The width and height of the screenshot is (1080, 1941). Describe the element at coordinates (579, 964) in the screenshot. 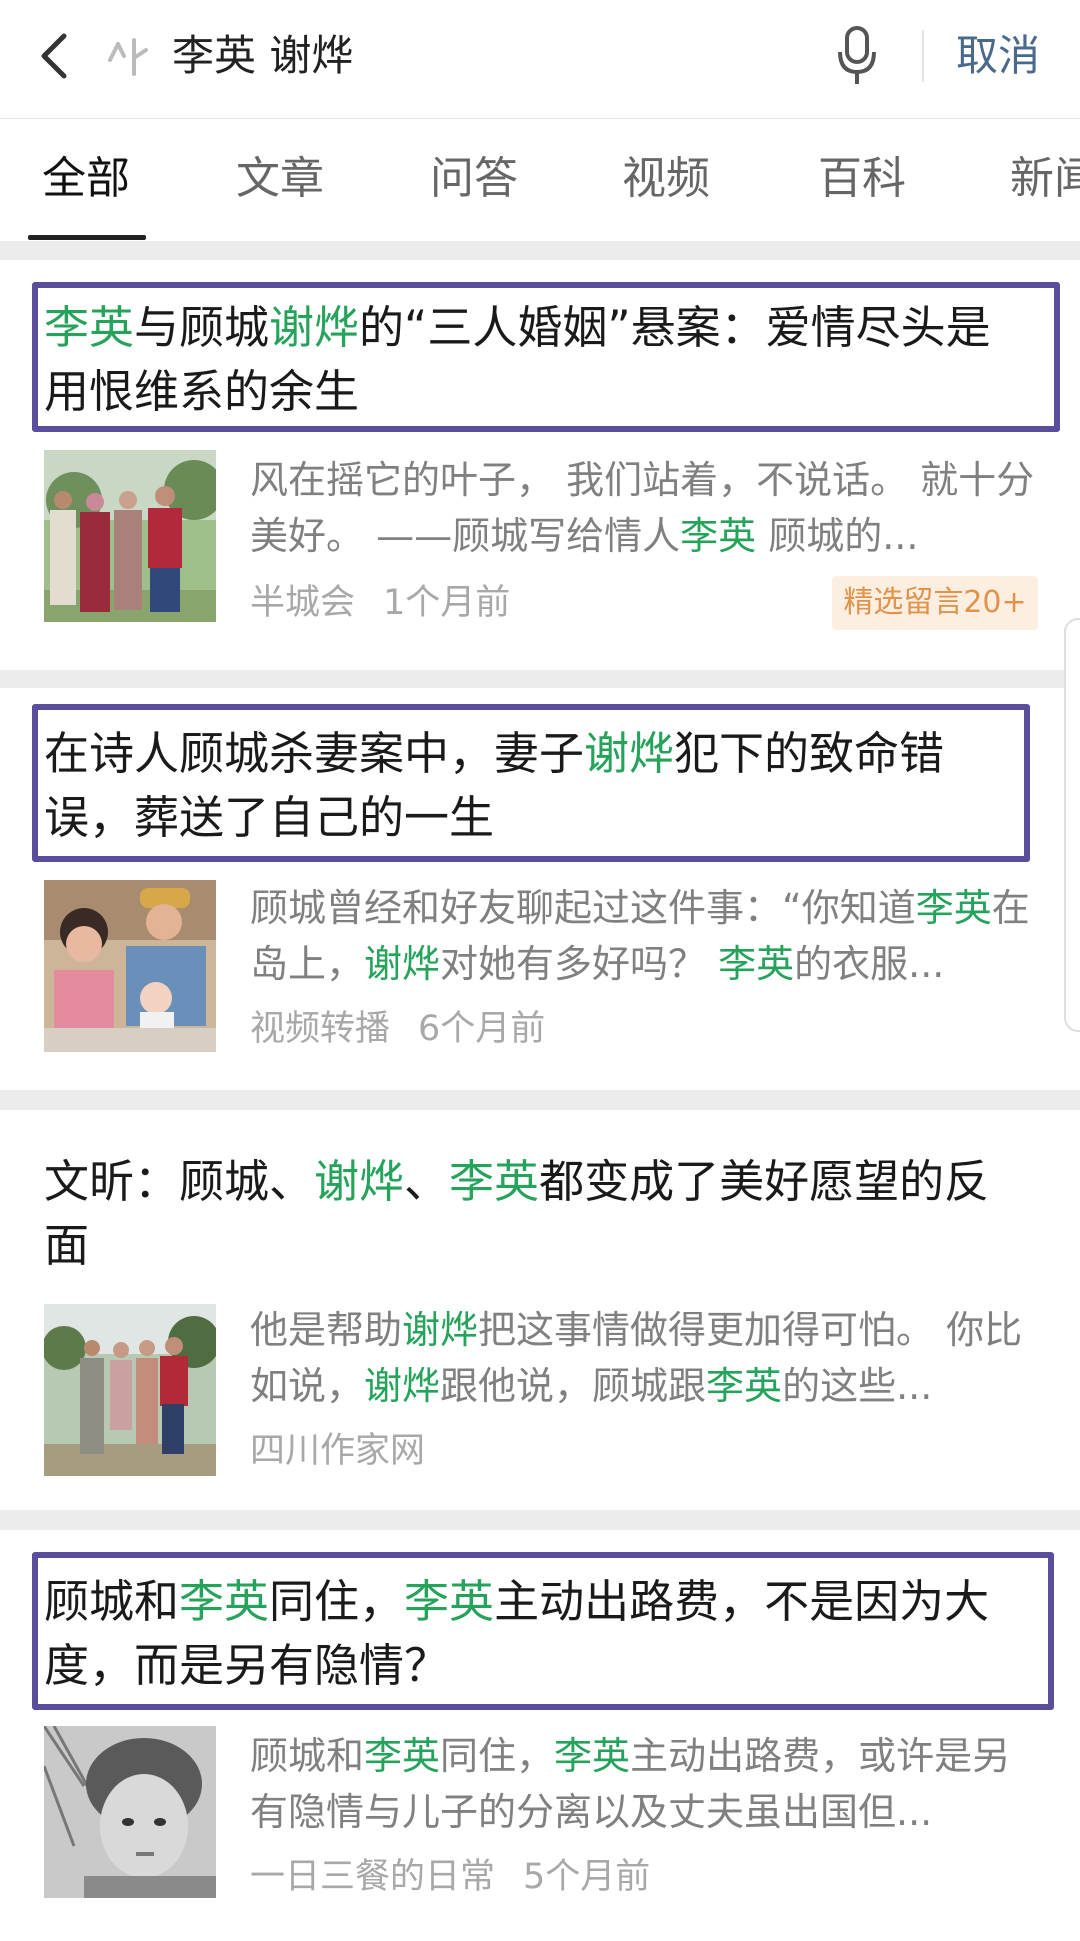

I see `text-segment: 对她有多好吗？` at that location.